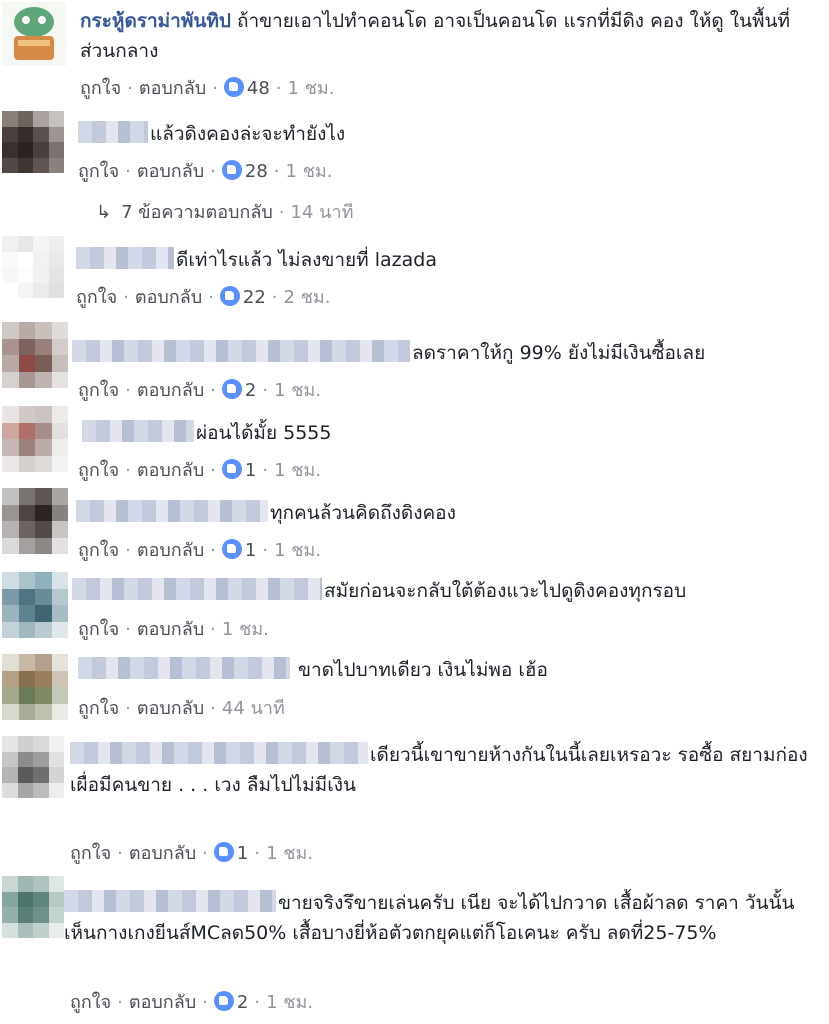  What do you see at coordinates (307, 297) in the screenshot?
I see `timestamp: 2 ชม.` at bounding box center [307, 297].